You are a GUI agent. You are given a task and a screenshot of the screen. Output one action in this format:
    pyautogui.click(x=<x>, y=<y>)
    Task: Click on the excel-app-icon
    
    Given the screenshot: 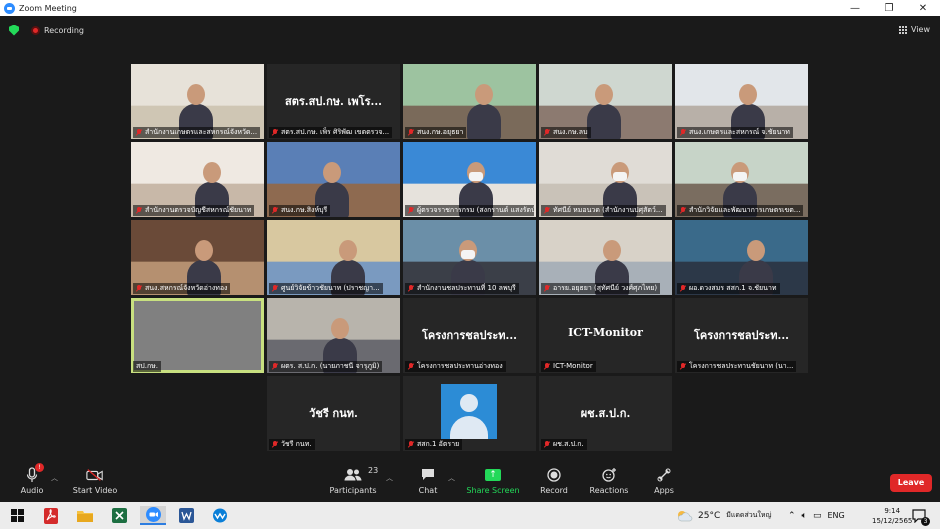 What is the action you would take?
    pyautogui.click(x=119, y=515)
    